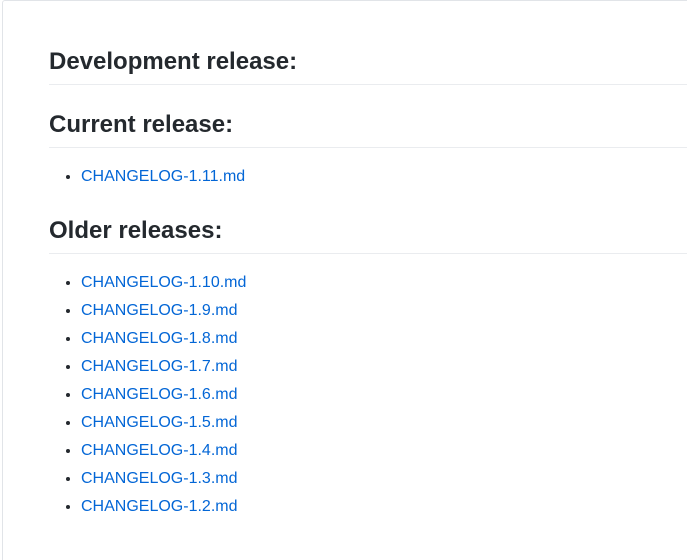 The image size is (687, 560). Describe the element at coordinates (159, 506) in the screenshot. I see `changelog-link-1-2: CHANGELOG-1.2.md` at that location.